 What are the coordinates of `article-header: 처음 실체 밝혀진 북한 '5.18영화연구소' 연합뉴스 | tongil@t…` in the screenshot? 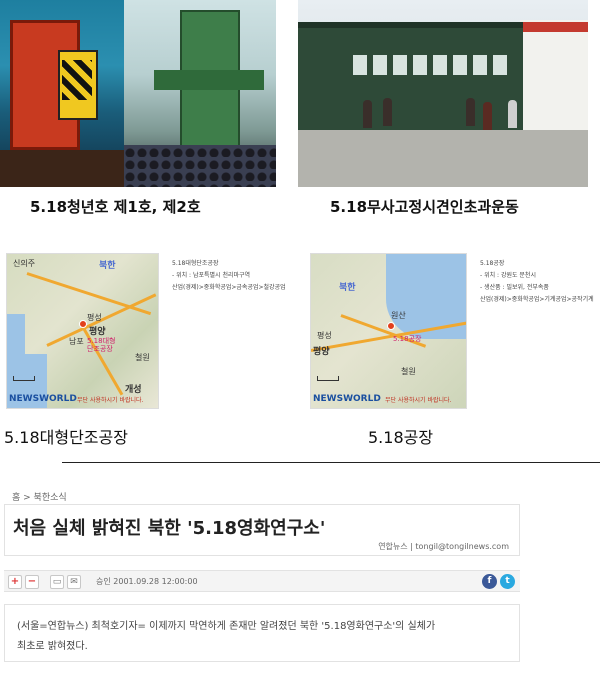 It's located at (262, 530).